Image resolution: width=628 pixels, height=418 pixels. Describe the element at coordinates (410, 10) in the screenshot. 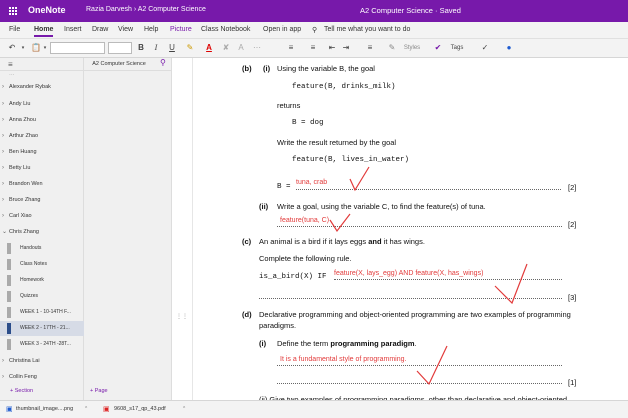

I see `document-title: A2 Computer Science · Saved` at that location.